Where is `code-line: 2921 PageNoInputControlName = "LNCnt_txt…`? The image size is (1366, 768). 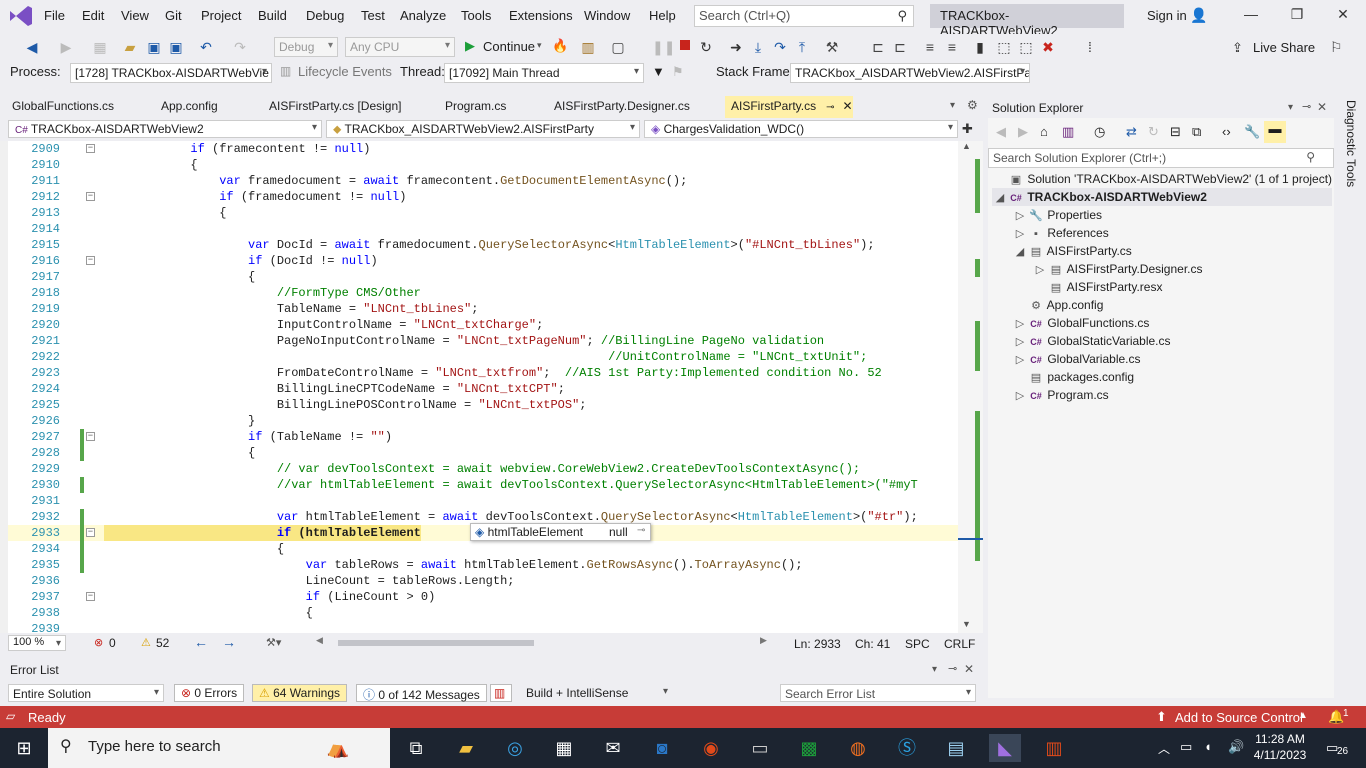 code-line: 2921 PageNoInputControlName = "LNCnt_txt… is located at coordinates (483, 341).